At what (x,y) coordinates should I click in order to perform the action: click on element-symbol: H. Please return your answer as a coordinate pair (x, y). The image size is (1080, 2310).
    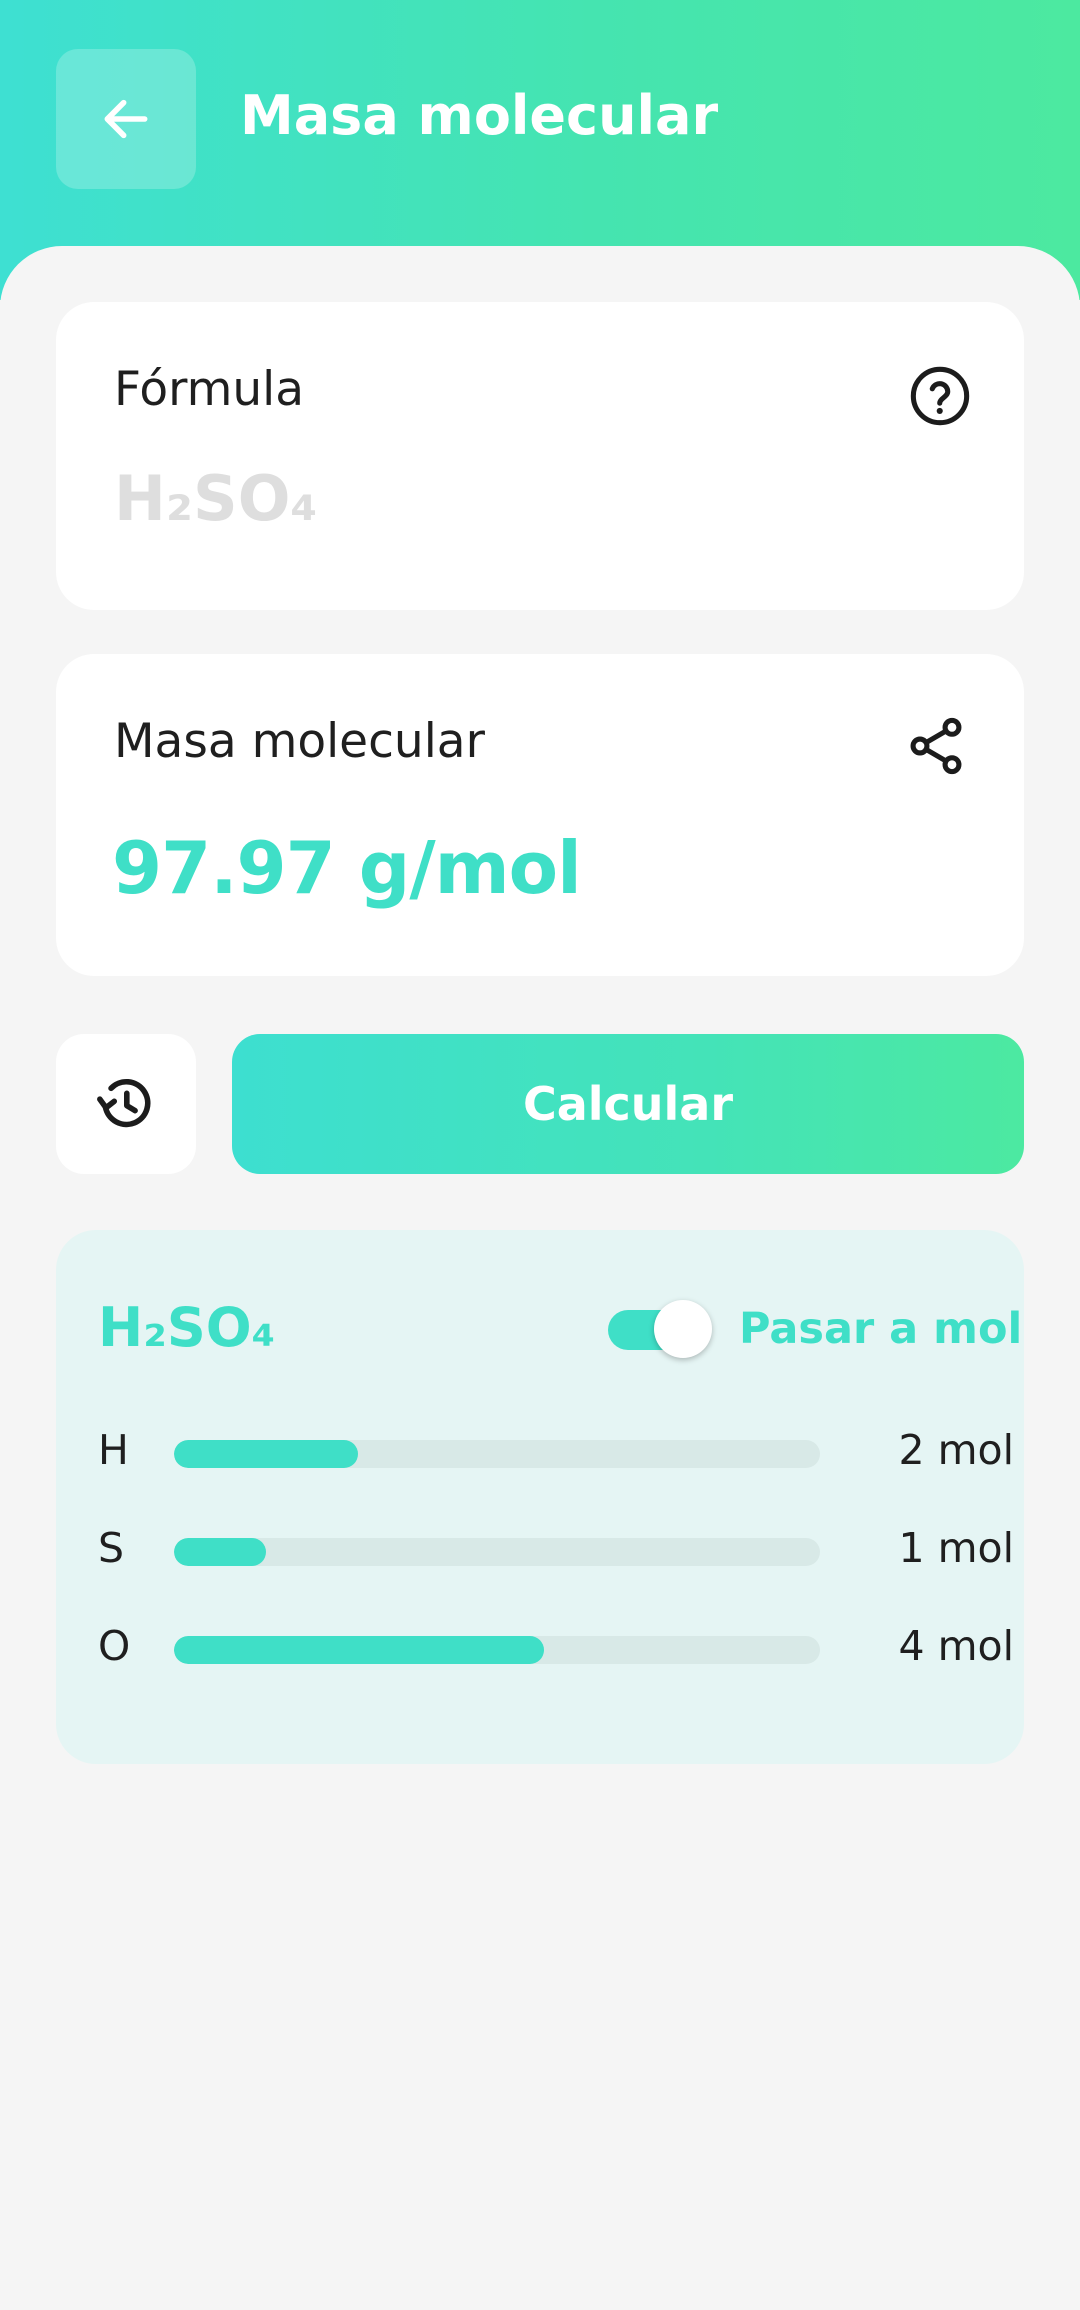
    Looking at the image, I should click on (113, 1450).